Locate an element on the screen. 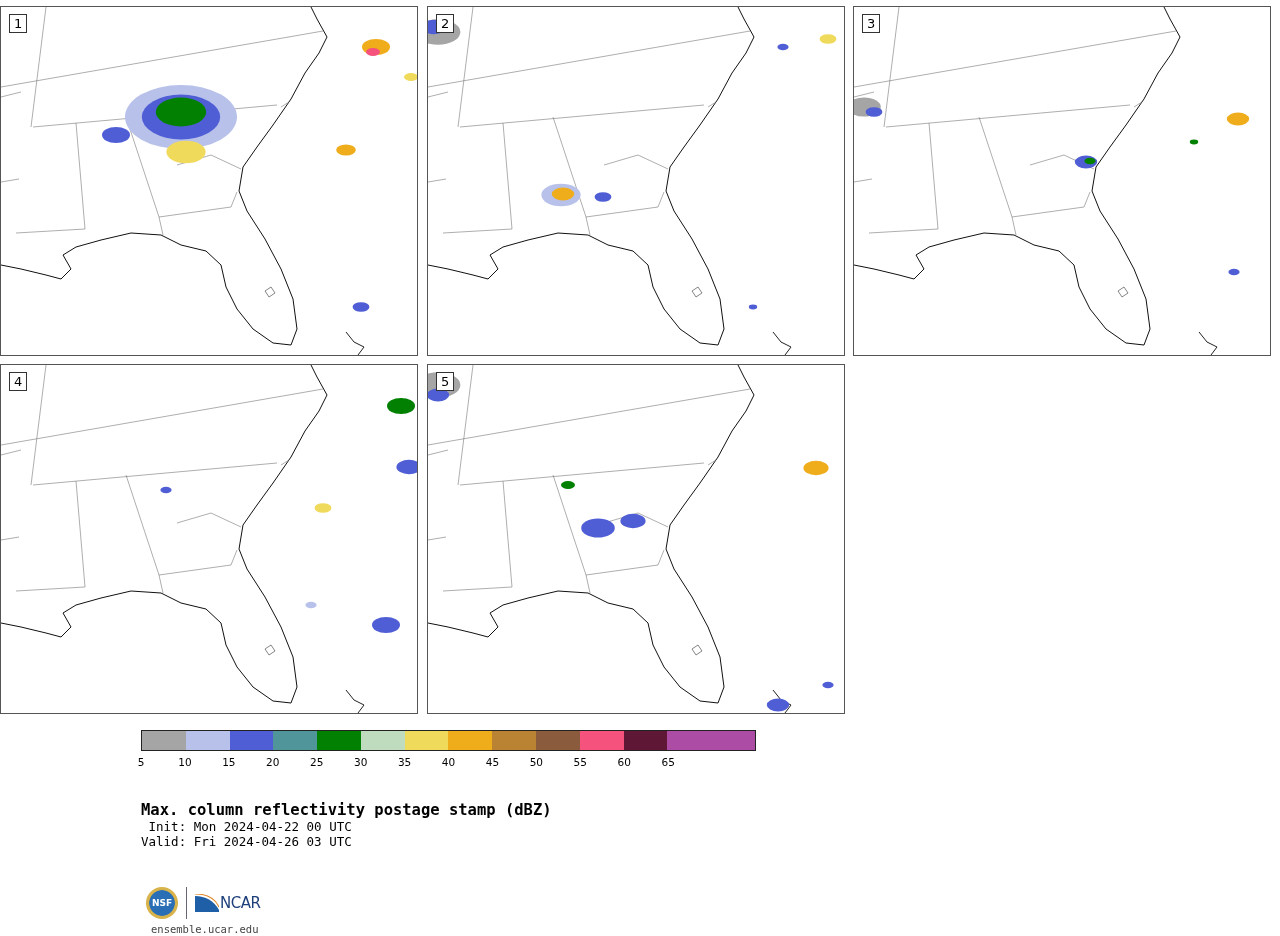  tick-label: 35 is located at coordinates (404, 762).